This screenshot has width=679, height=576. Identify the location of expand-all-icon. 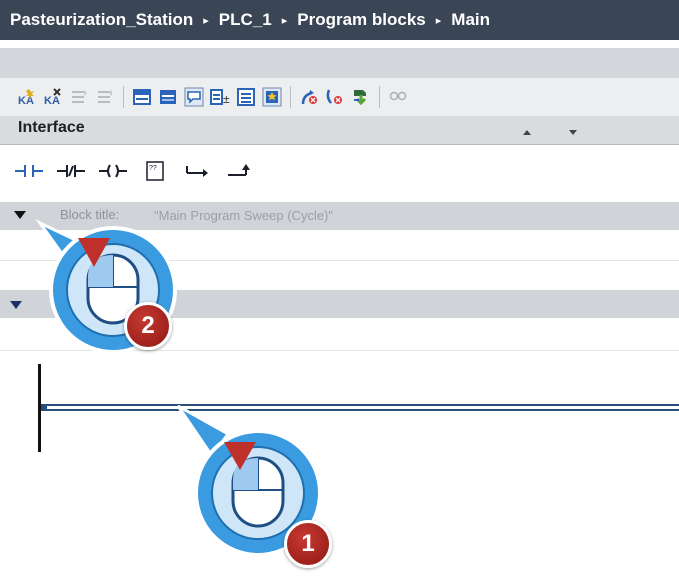
(246, 97).